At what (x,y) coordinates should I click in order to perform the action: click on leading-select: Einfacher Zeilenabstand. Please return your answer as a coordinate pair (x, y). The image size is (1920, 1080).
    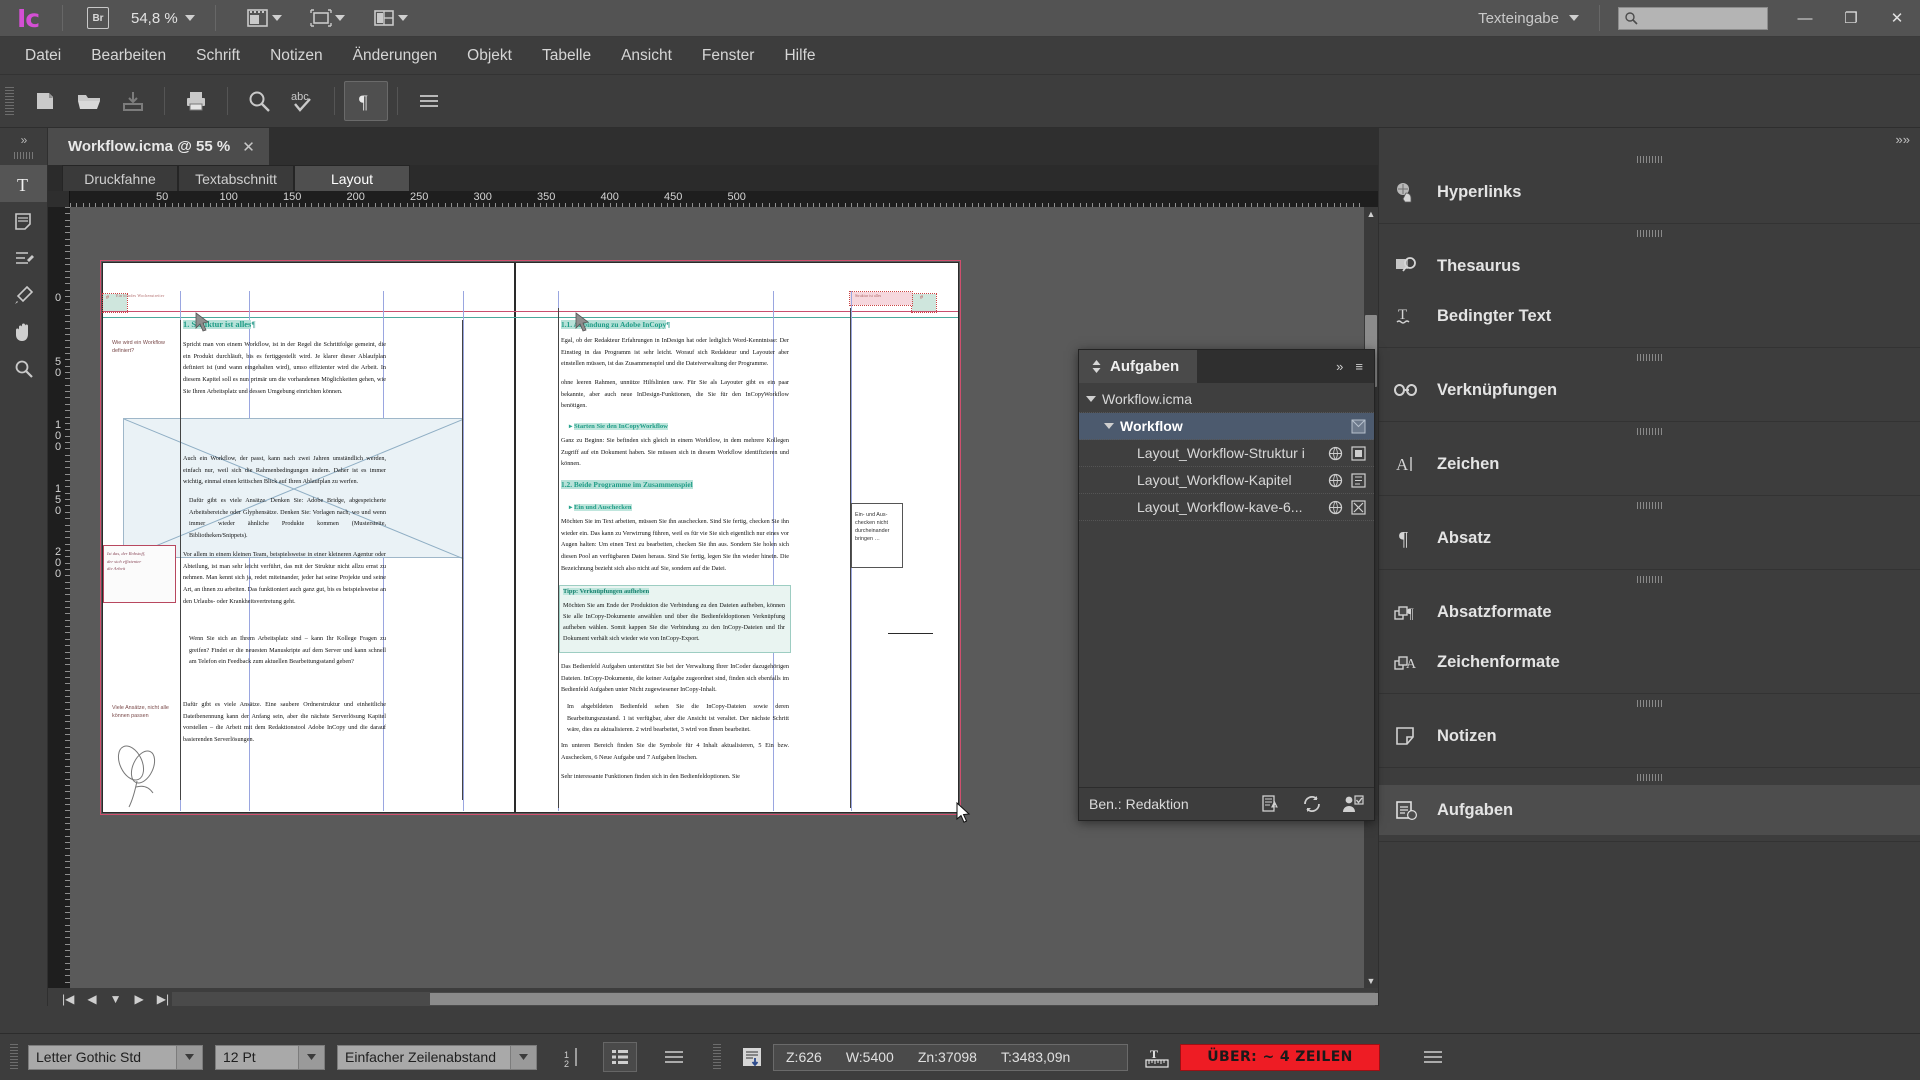
    Looking at the image, I should click on (437, 1057).